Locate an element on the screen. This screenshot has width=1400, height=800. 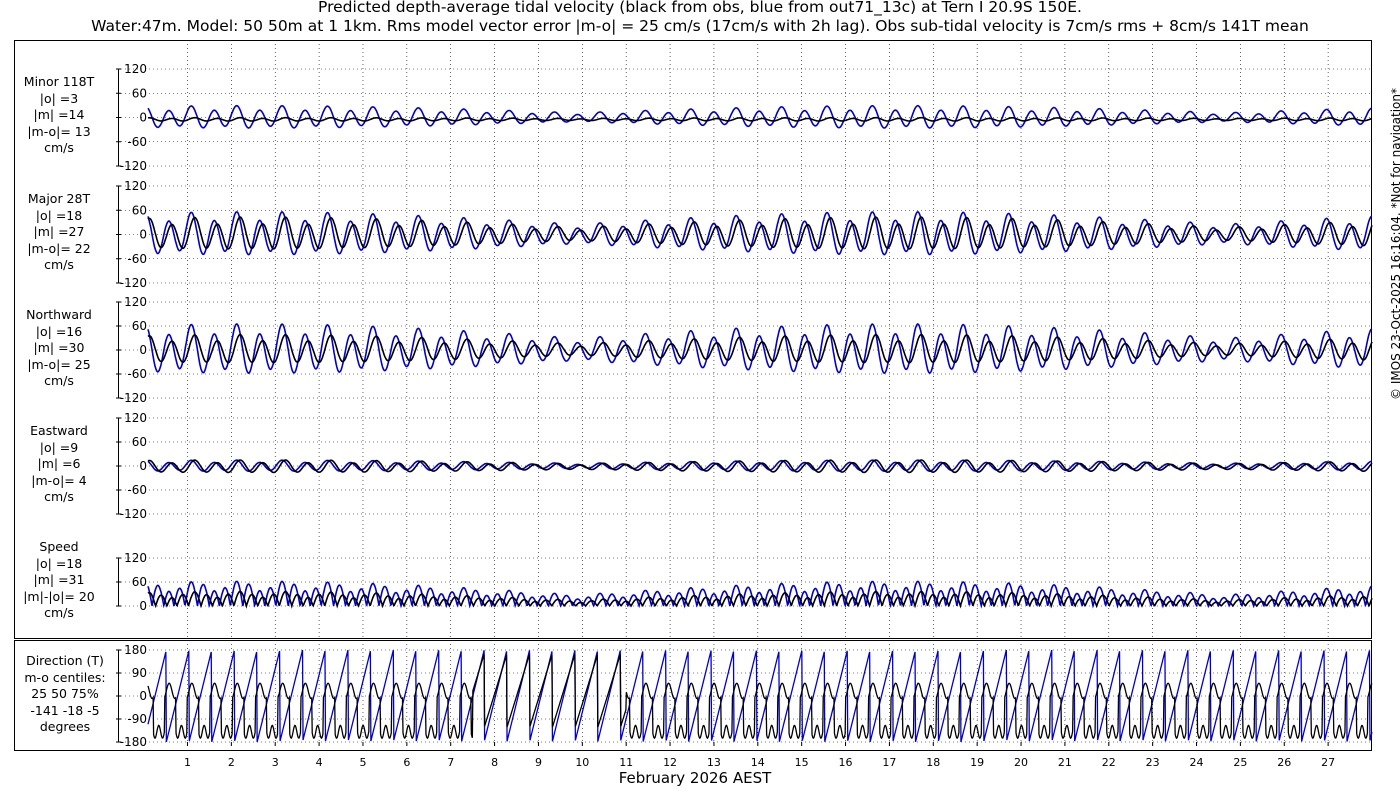
panel-label-line: Northward is located at coordinates (59, 314).